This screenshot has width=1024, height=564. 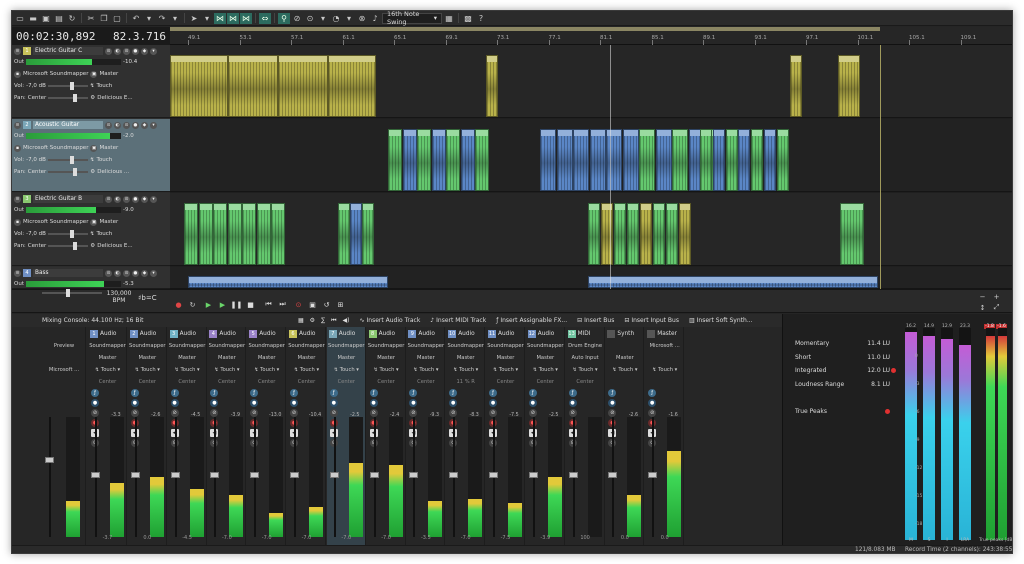 I want to click on dropdown-arrow-icon: ▾, so click(x=175, y=18).